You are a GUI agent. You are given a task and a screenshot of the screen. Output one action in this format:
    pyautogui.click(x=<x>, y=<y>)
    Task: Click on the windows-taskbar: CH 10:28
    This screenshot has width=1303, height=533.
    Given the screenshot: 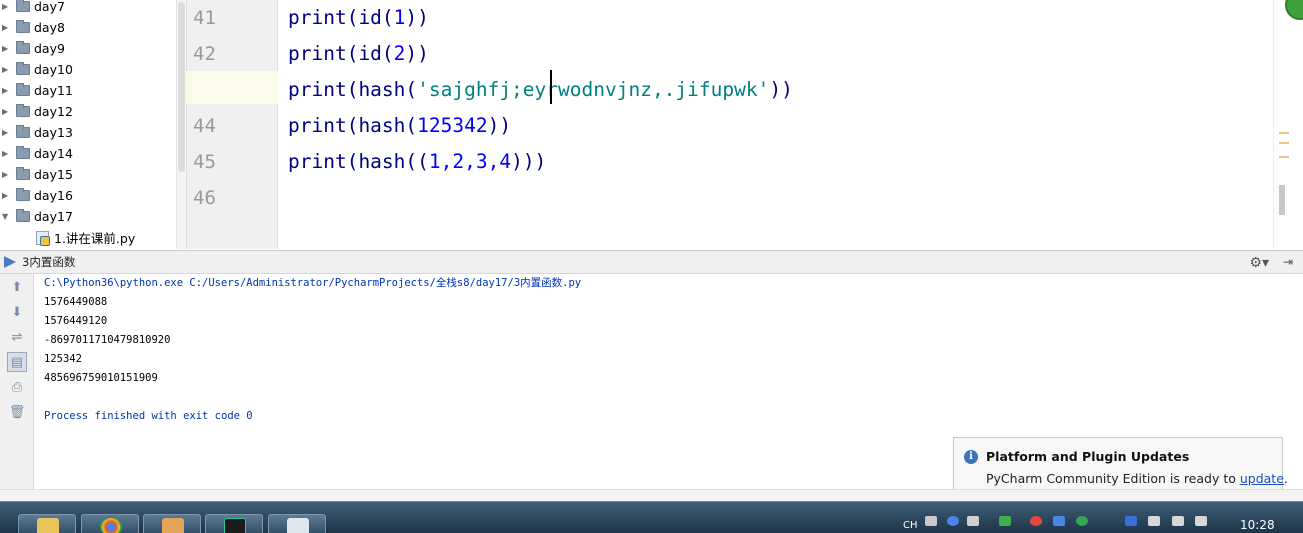 What is the action you would take?
    pyautogui.click(x=651, y=517)
    